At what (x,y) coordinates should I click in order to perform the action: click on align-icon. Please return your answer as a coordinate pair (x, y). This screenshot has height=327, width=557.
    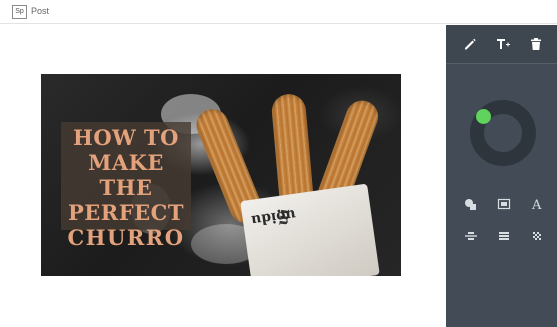
    Looking at the image, I should click on (471, 236).